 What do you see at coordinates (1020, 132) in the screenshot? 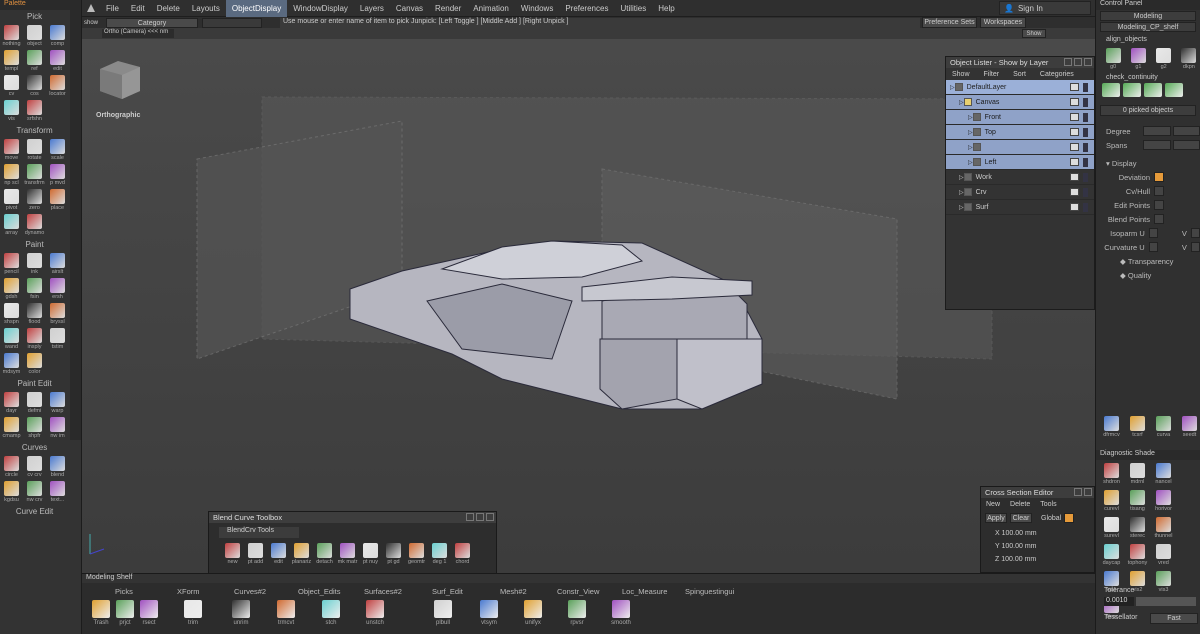
I see `lister-row: ▷ Top` at bounding box center [1020, 132].